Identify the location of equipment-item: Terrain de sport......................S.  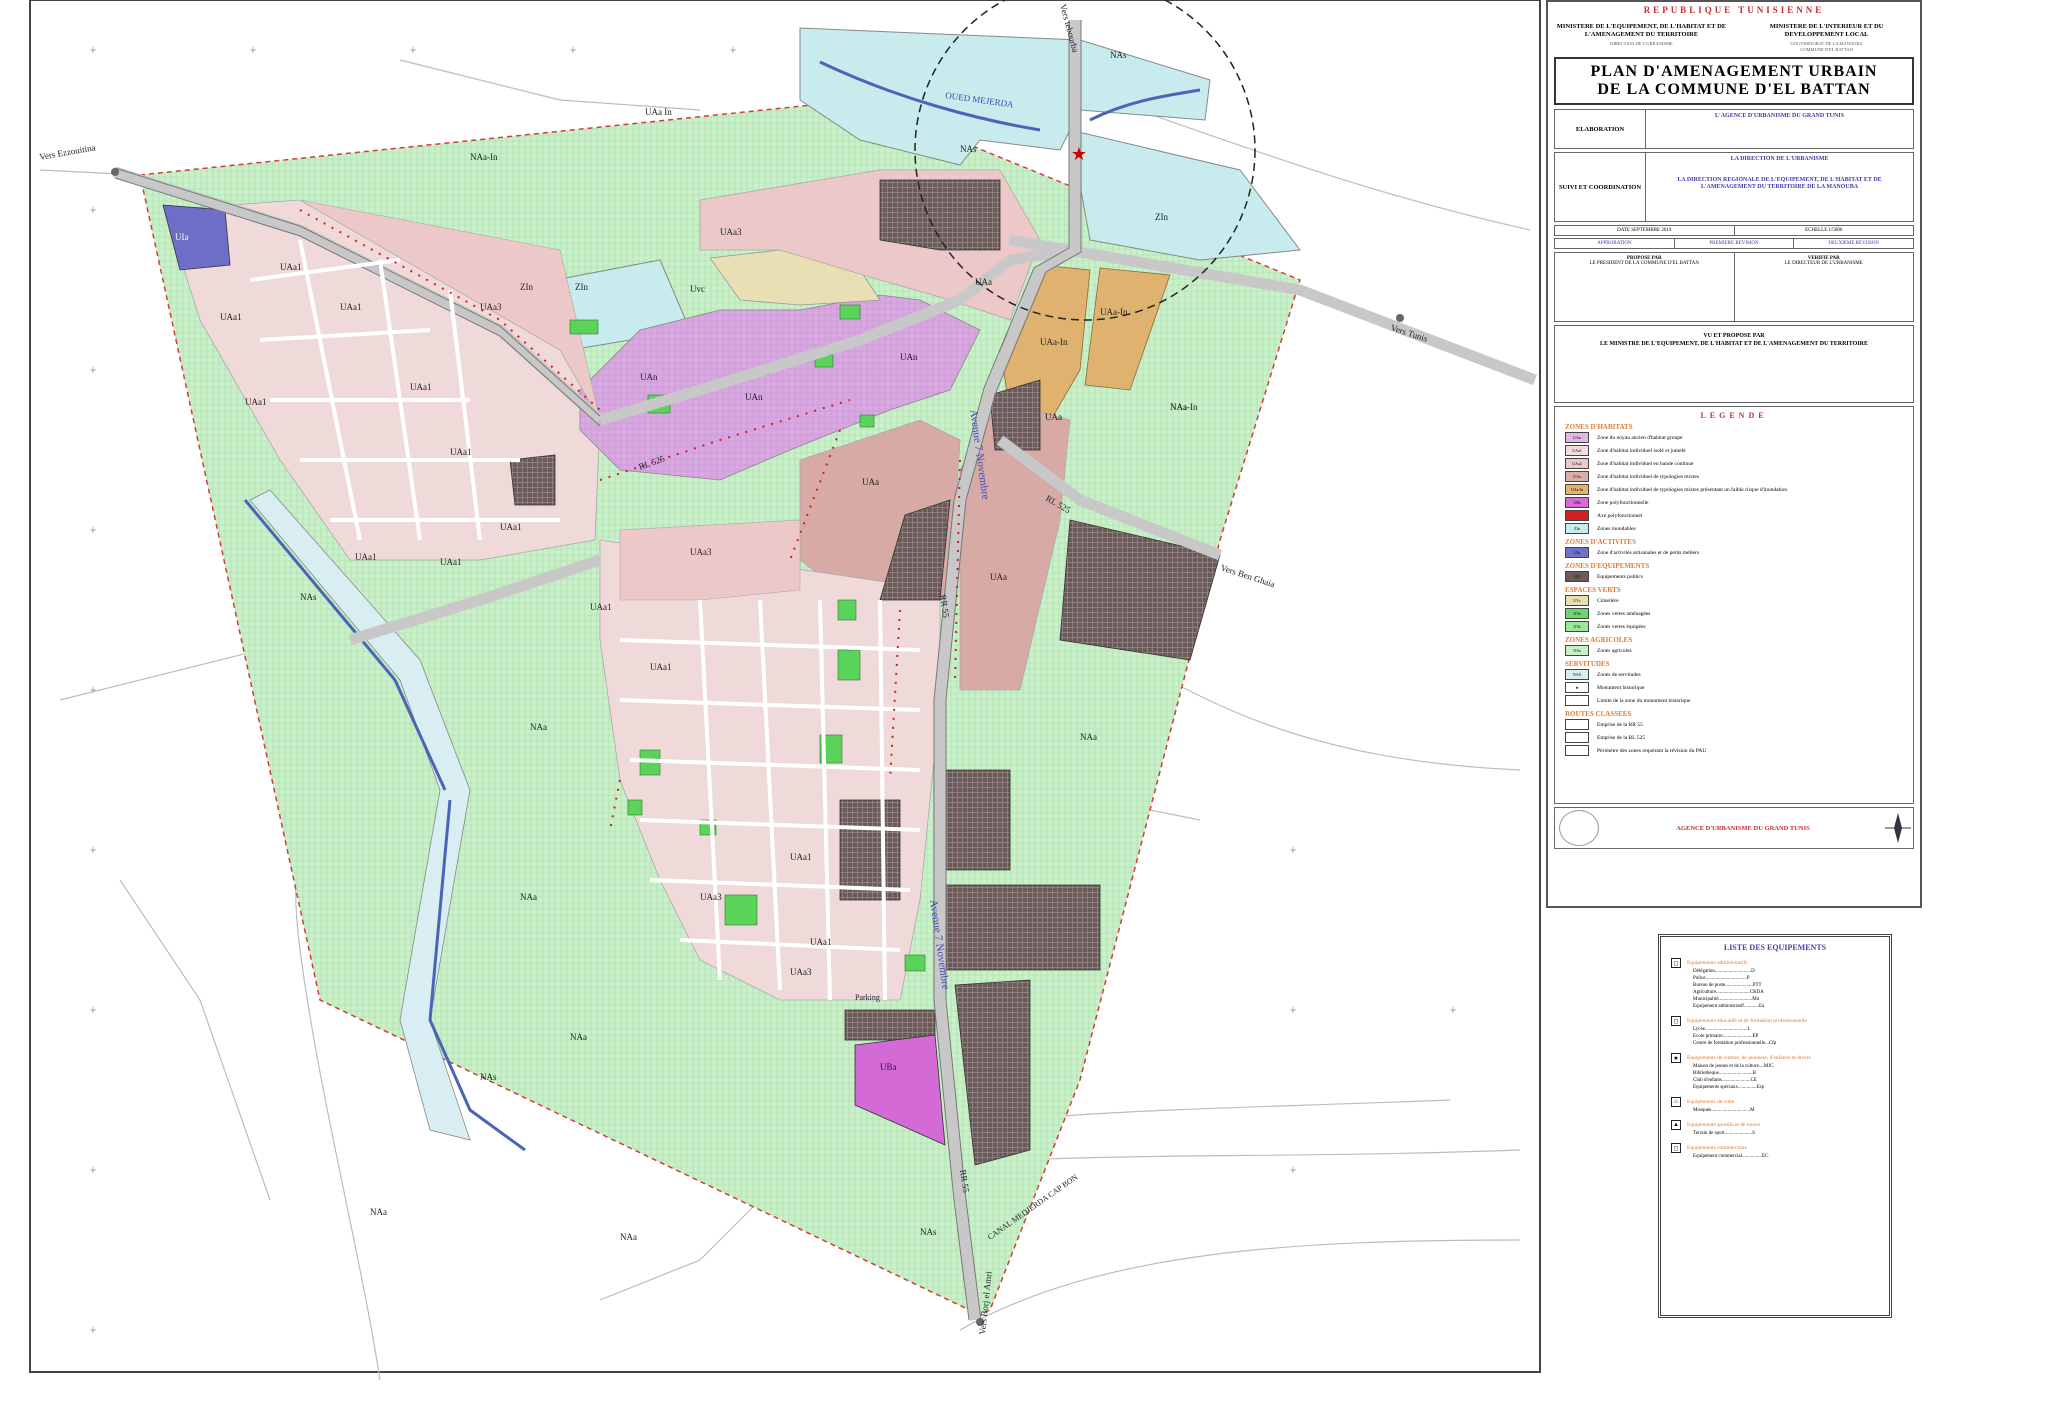
(1724, 1133).